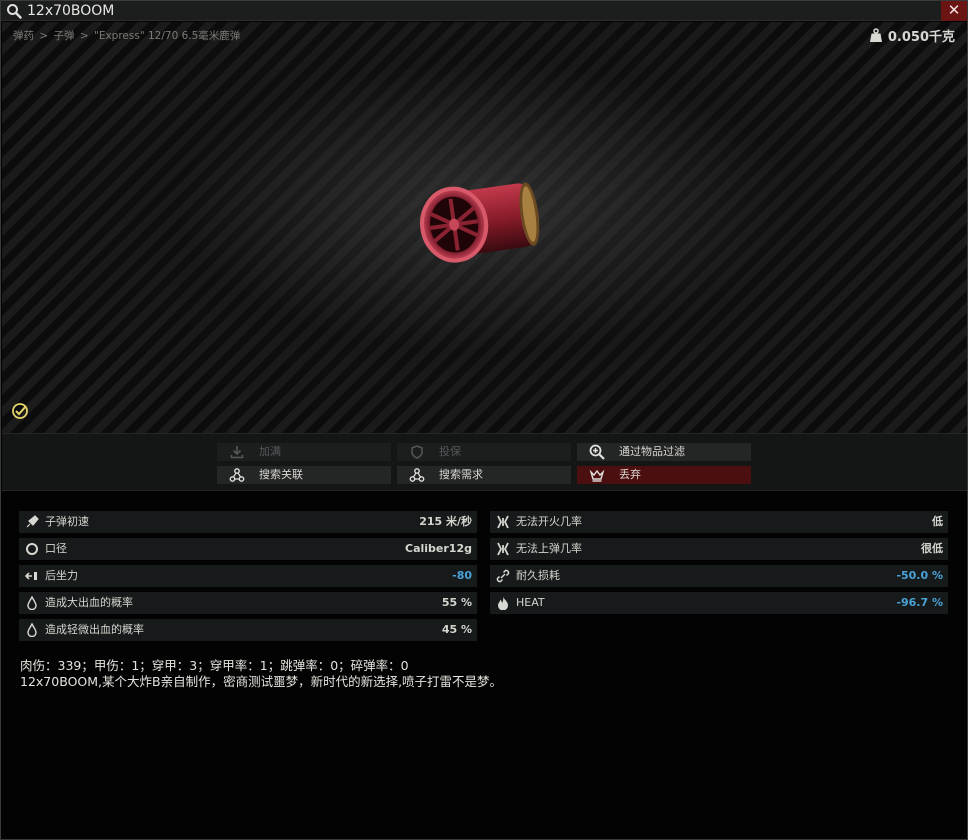  Describe the element at coordinates (248, 576) in the screenshot. I see `stat-row: 后坐力 -80` at that location.